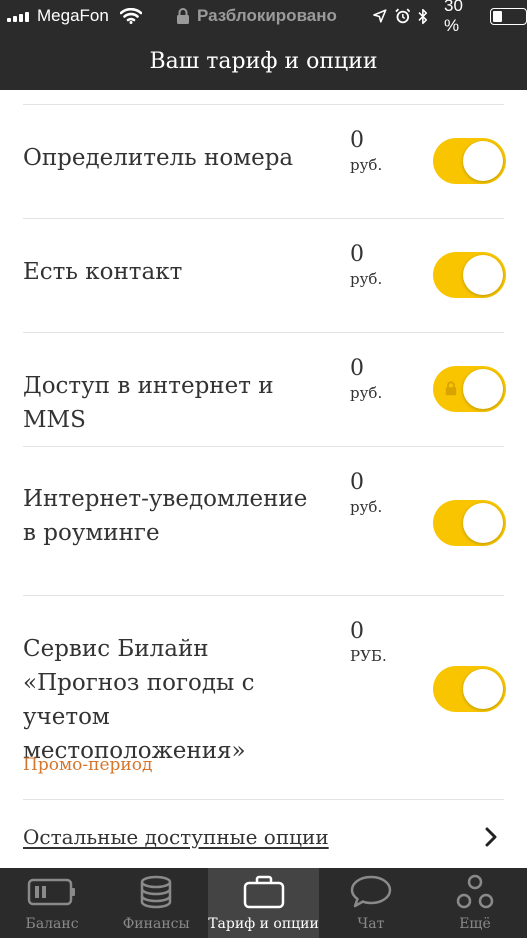  What do you see at coordinates (368, 642) in the screenshot?
I see `option-price: 0 РУБ.` at bounding box center [368, 642].